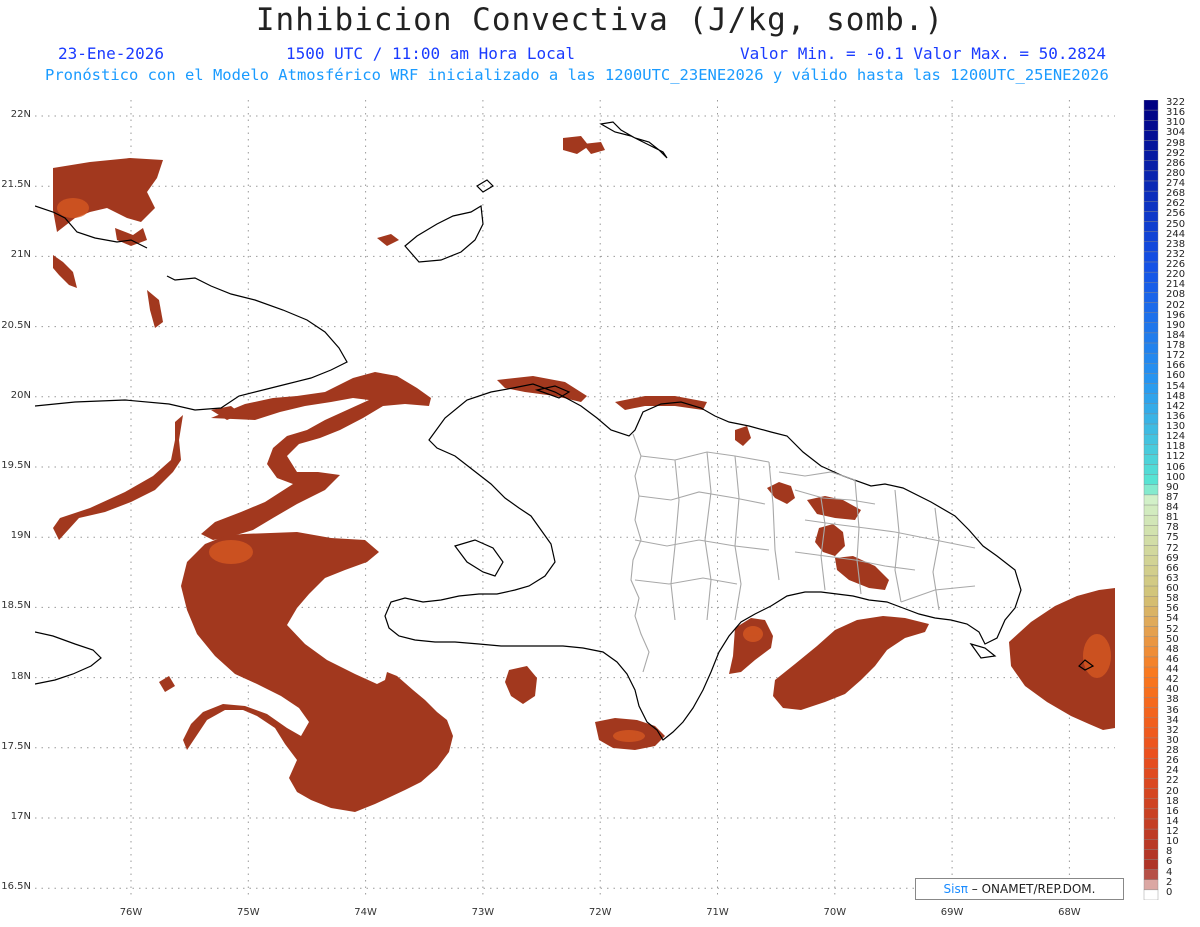 The image size is (1200, 927). Describe the element at coordinates (952, 912) in the screenshot. I see `lon-label: 69W` at that location.